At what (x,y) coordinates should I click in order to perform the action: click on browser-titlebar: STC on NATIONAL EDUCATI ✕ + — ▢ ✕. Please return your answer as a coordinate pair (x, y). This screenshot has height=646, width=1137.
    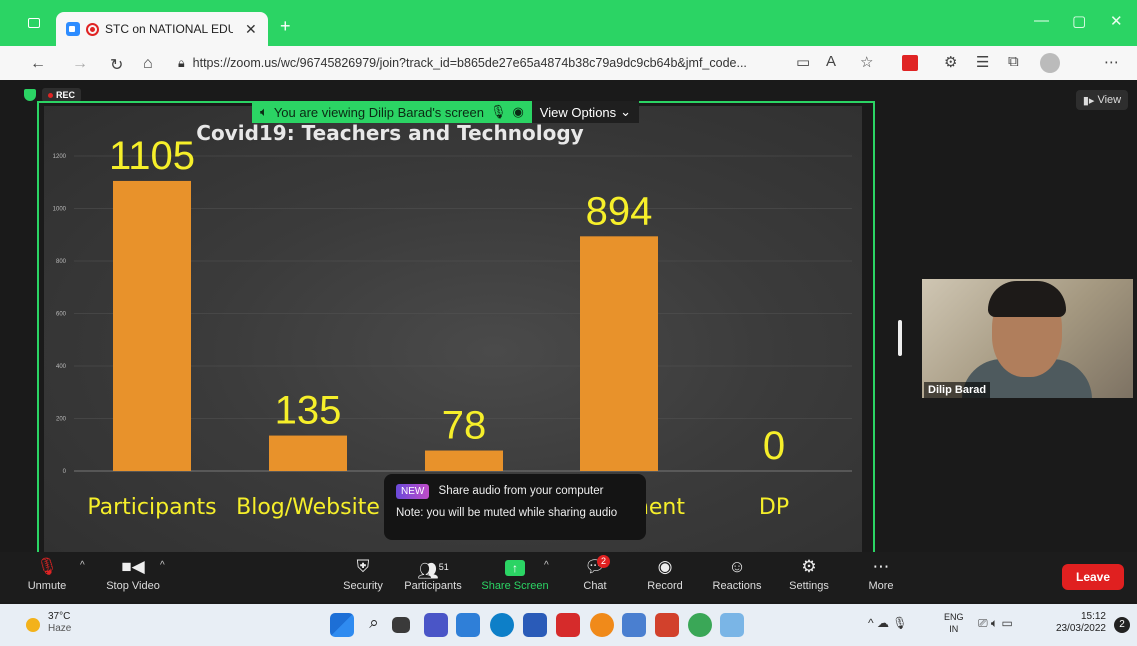
    Looking at the image, I should click on (568, 23).